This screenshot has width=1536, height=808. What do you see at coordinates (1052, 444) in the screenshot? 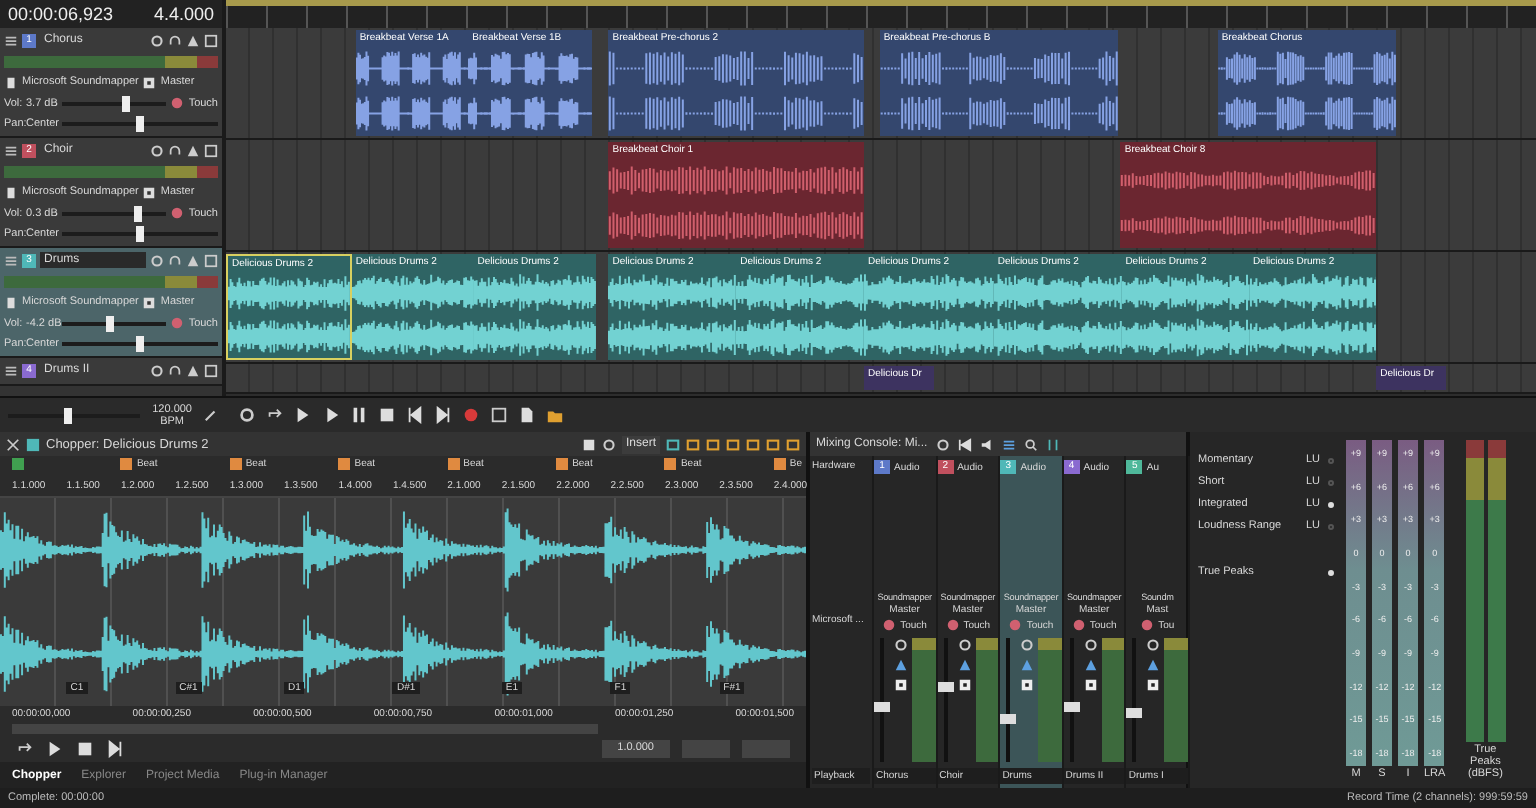
I see `fader-icon` at bounding box center [1052, 444].